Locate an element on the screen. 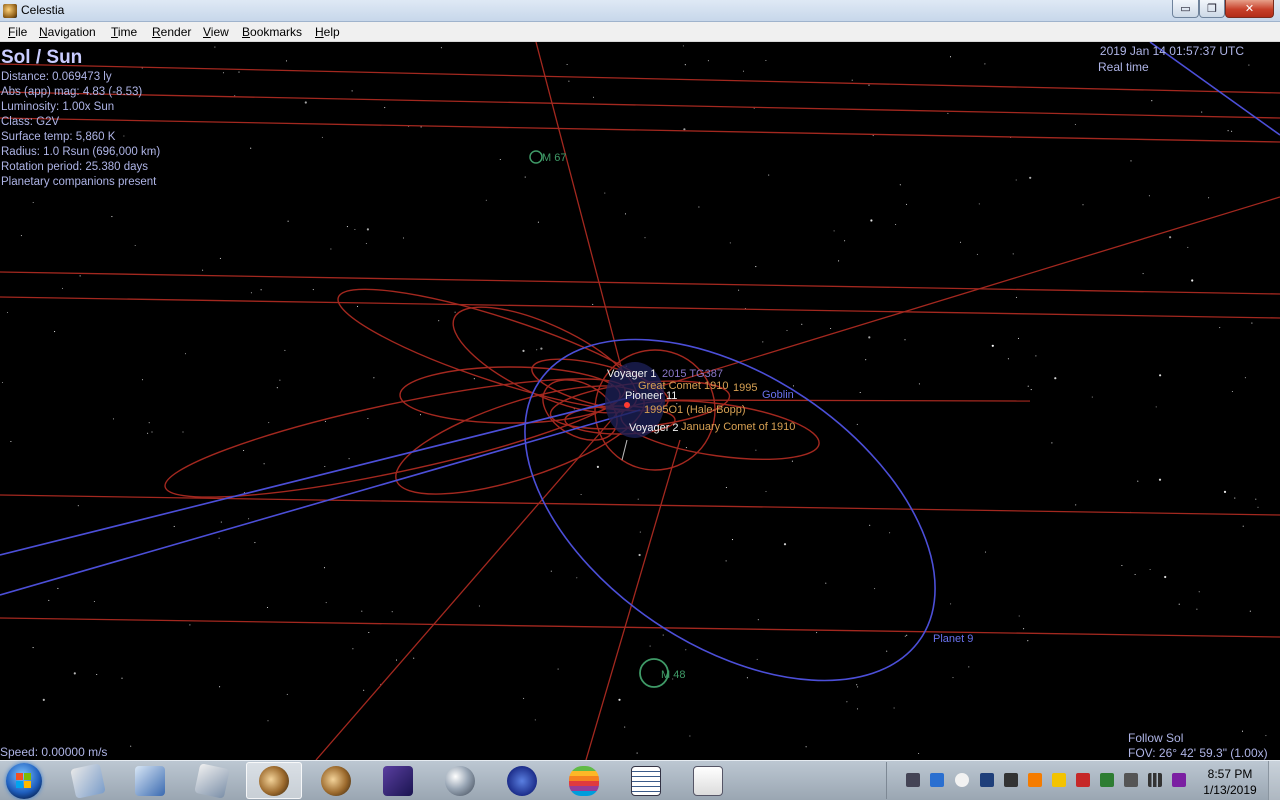  menu-bookmarks-label: ookmarks is located at coordinates (276, 32).